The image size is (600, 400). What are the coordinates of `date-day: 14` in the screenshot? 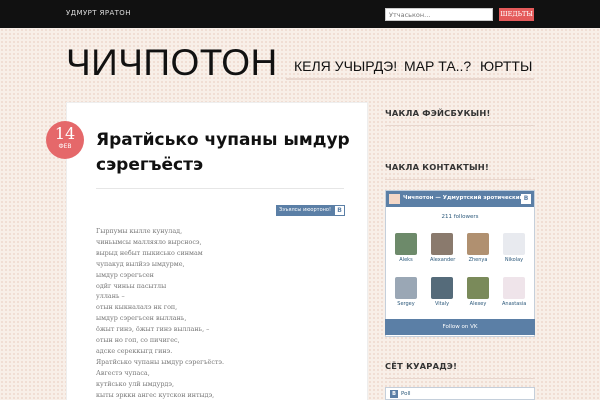 It's located at (65, 133).